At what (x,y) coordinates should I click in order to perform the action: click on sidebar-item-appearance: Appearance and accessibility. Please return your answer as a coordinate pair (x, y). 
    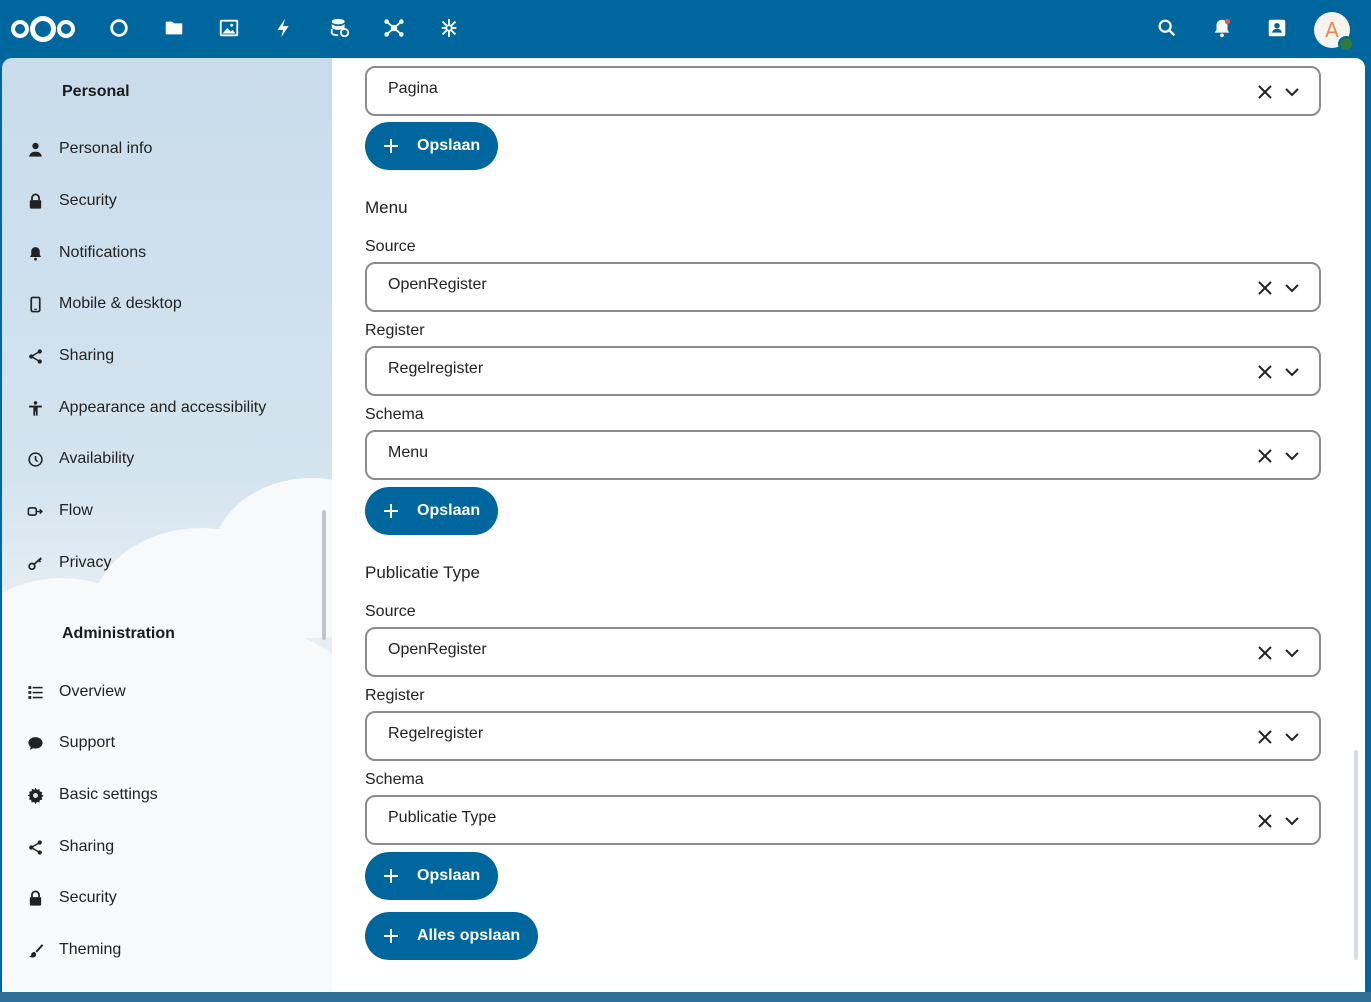
    Looking at the image, I should click on (167, 408).